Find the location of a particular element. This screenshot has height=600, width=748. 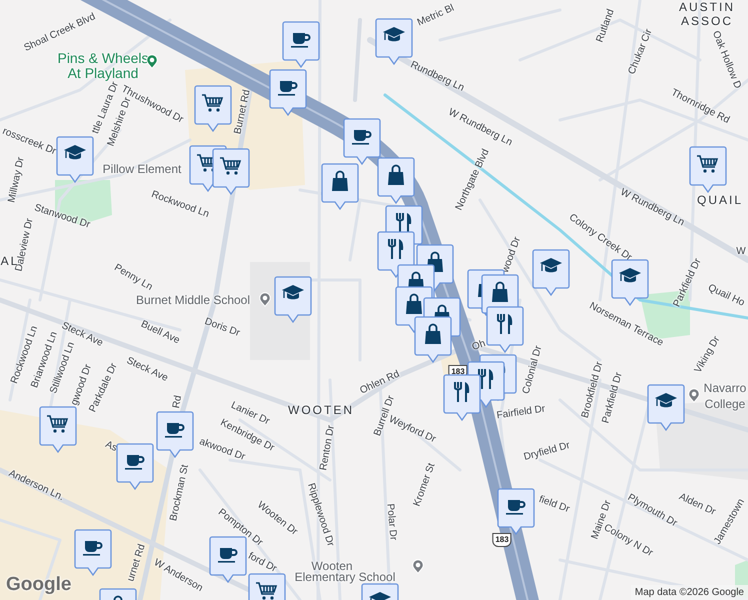

street-label: Chukar Cir is located at coordinates (641, 52).